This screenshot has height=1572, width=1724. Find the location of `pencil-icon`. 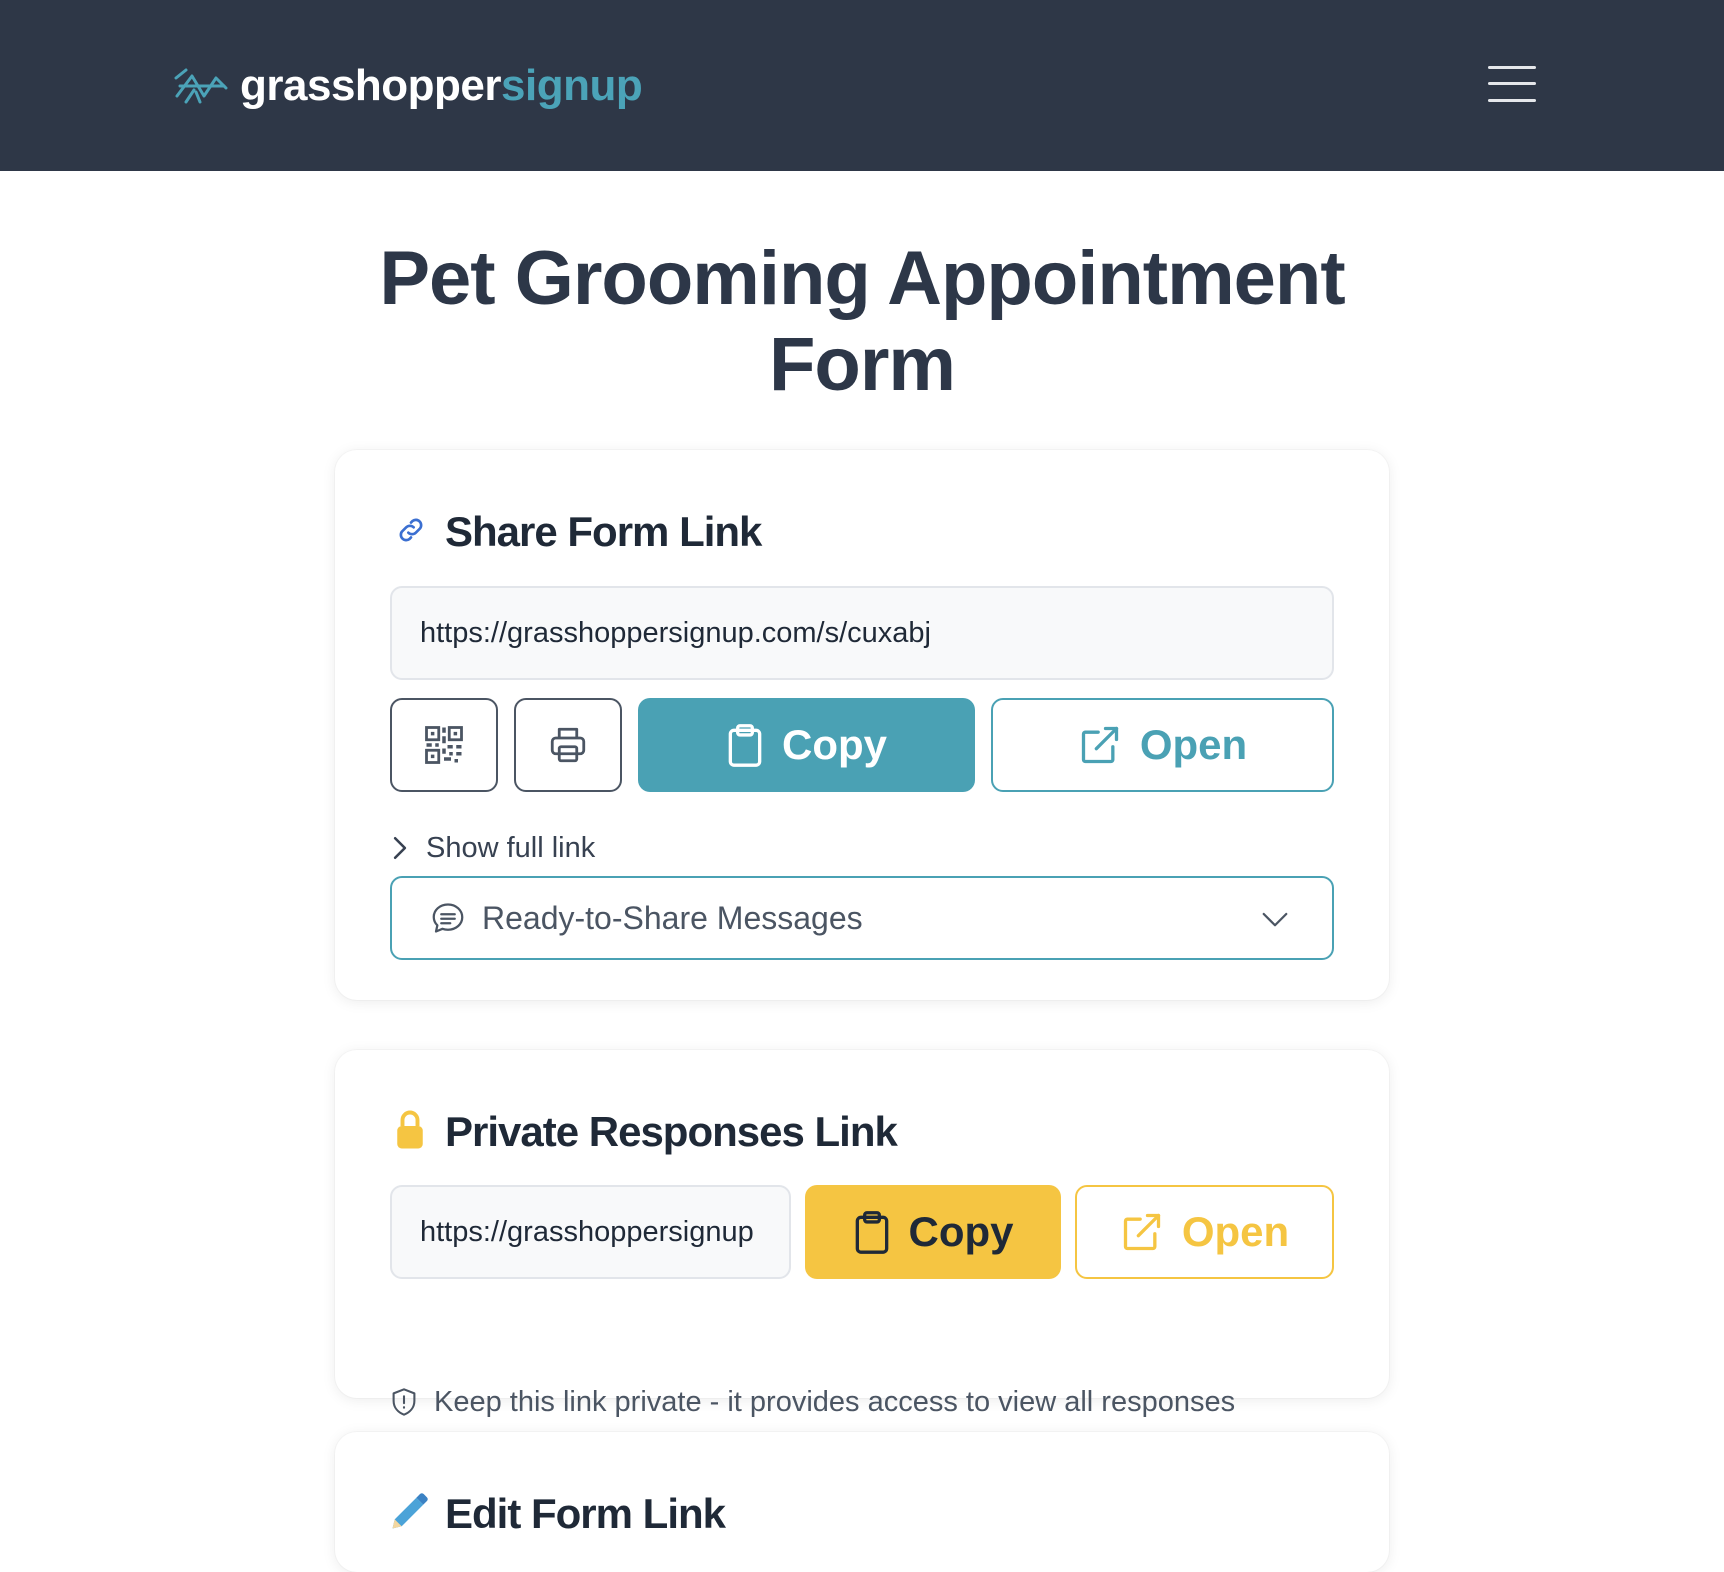

pencil-icon is located at coordinates (410, 1511).